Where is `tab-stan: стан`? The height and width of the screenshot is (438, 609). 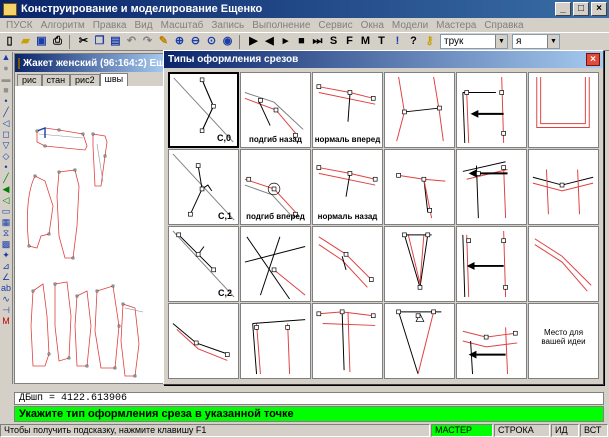 tab-stan: стан is located at coordinates (56, 80).